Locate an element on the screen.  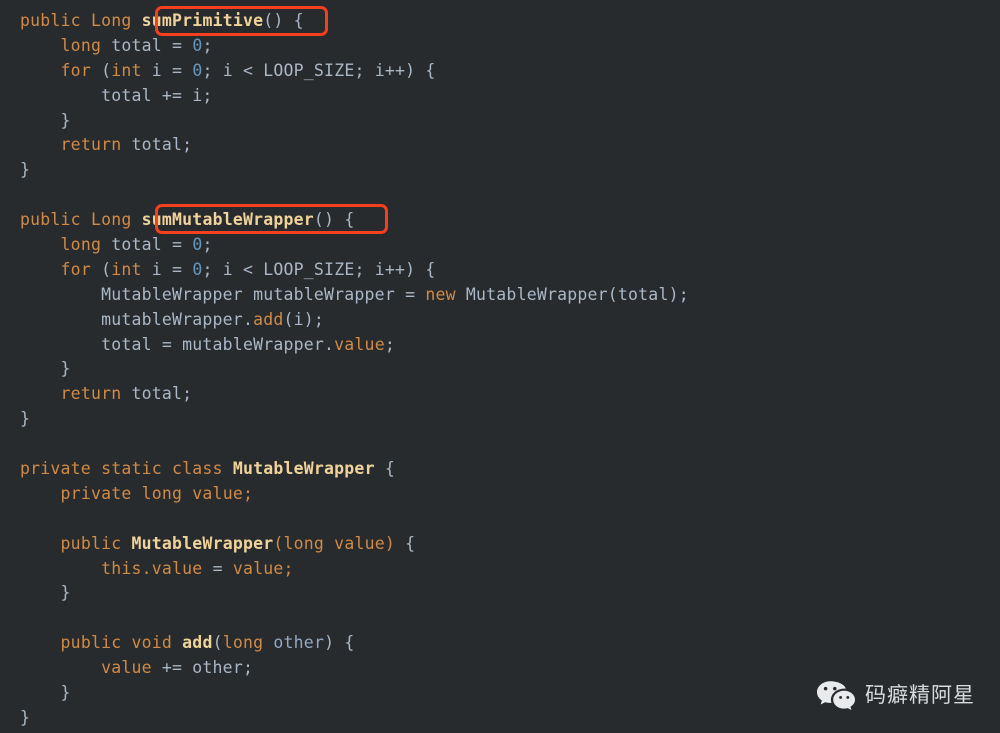
code-token: MutableWrapper(total); is located at coordinates (572, 294).